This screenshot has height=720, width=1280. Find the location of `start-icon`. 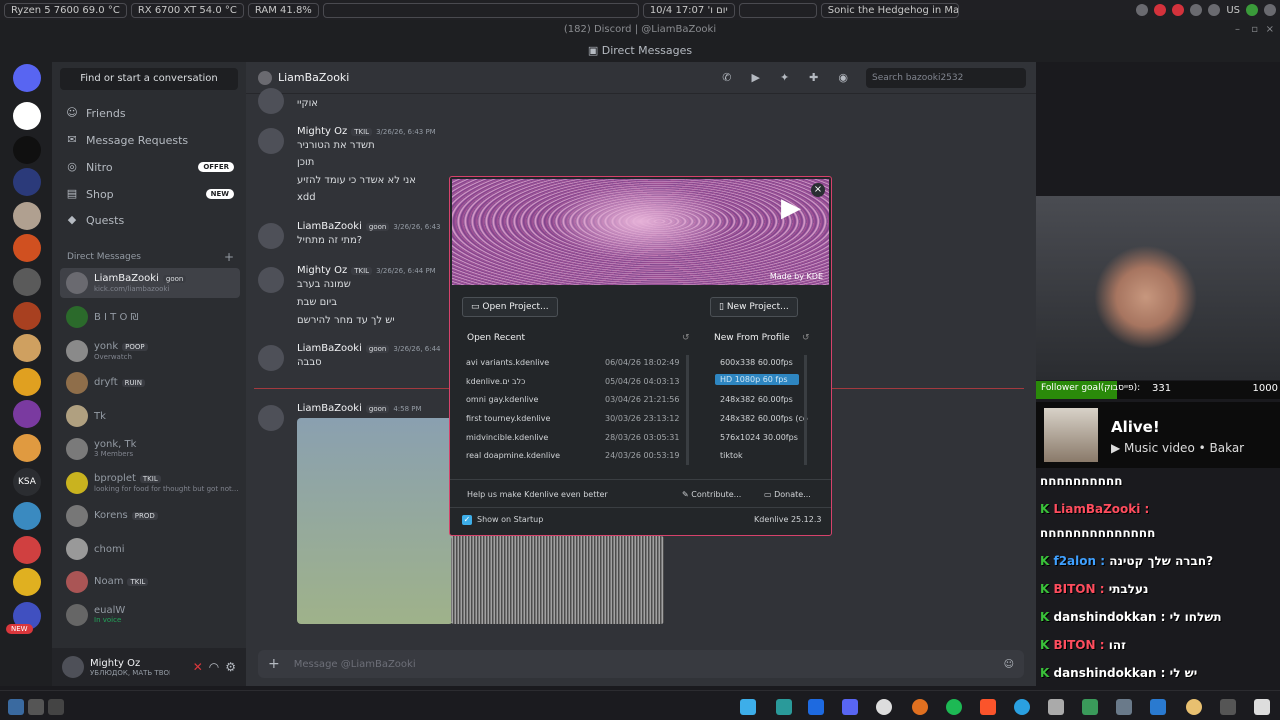

start-icon is located at coordinates (16, 707).